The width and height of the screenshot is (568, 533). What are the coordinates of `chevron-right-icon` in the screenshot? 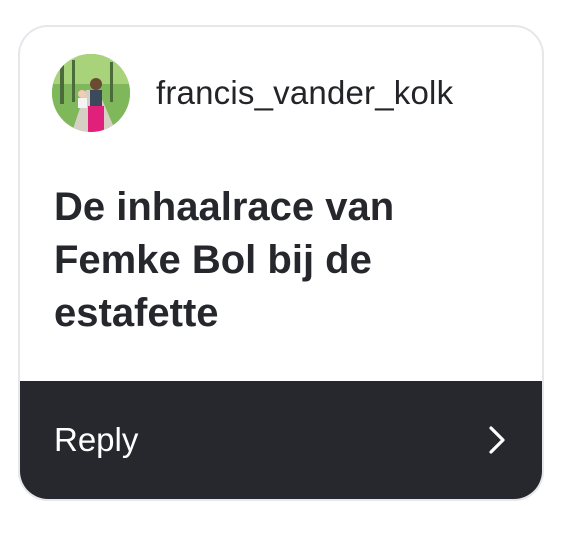 It's located at (497, 440).